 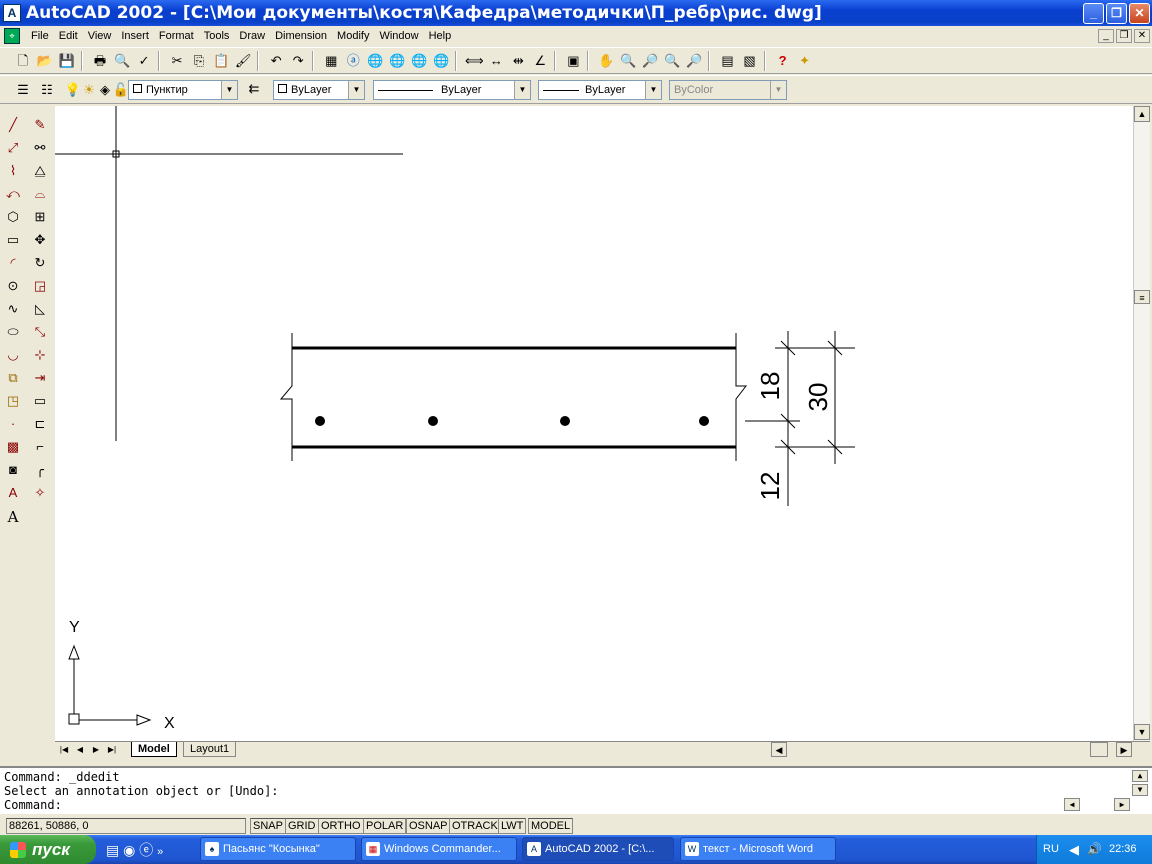 What do you see at coordinates (600, 90) in the screenshot?
I see `lineweight-select: ByLayer ▼` at bounding box center [600, 90].